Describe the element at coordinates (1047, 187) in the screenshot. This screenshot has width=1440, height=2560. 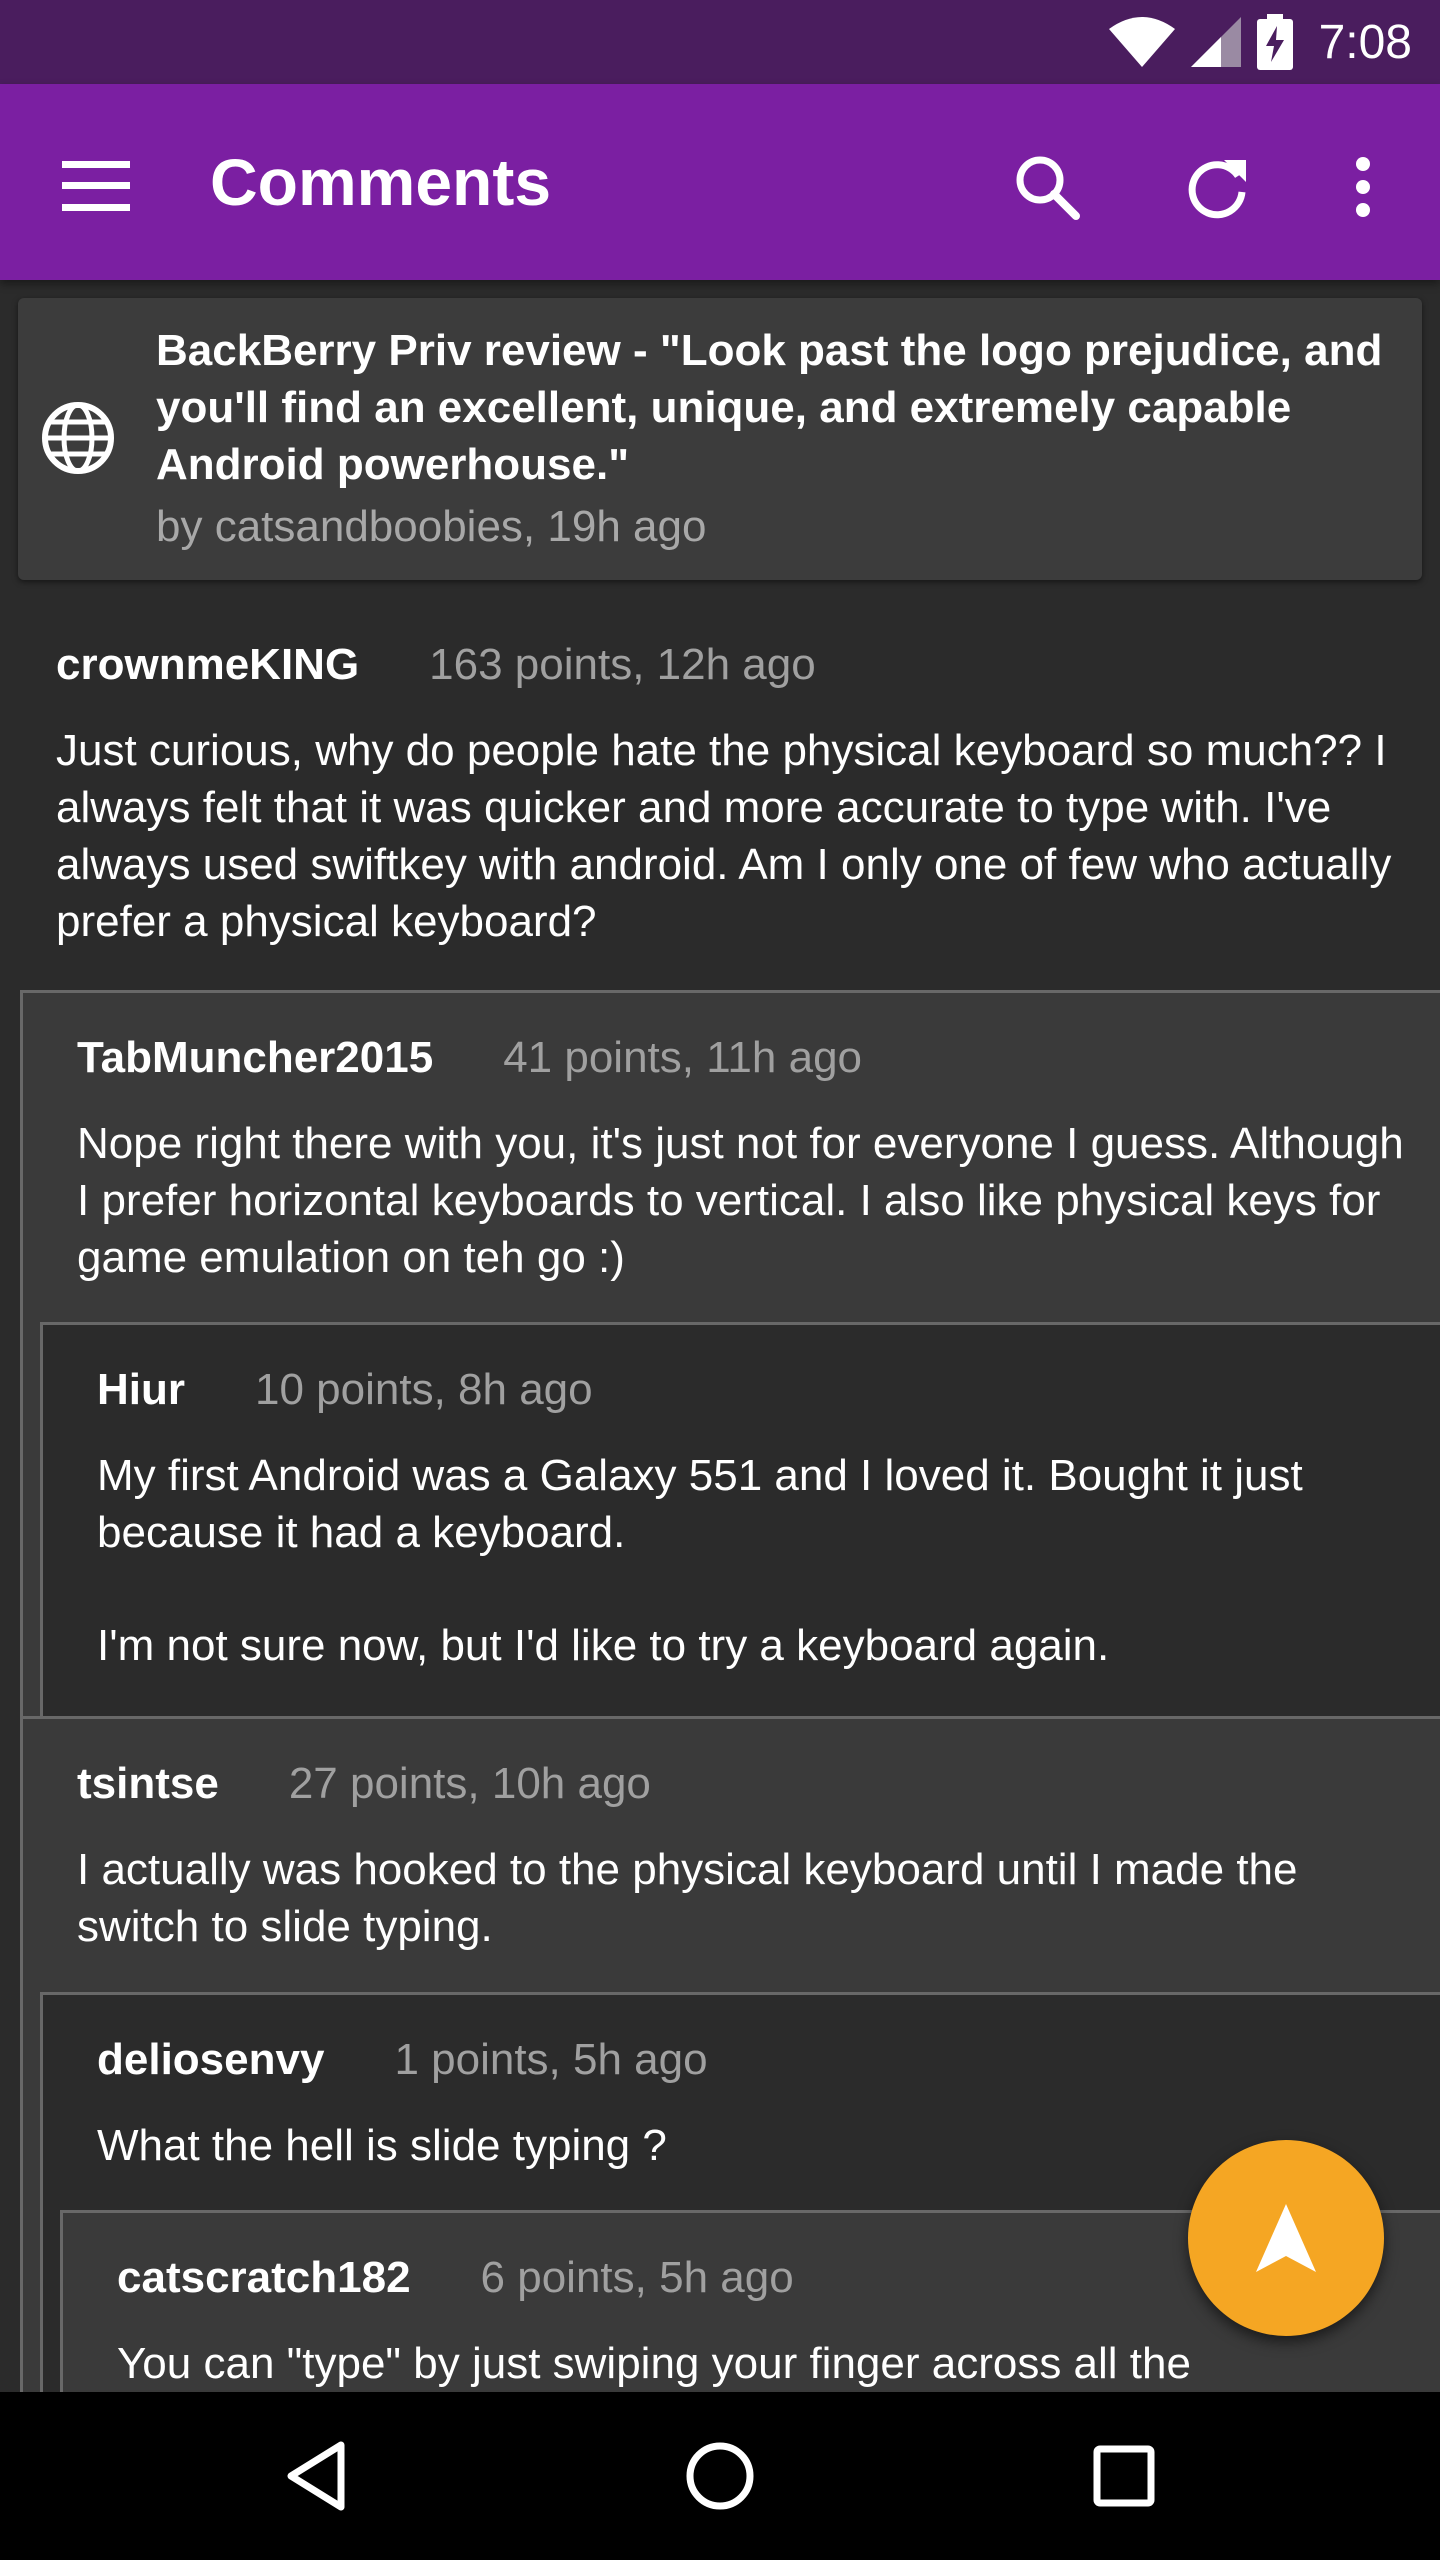
I see `search-icon` at that location.